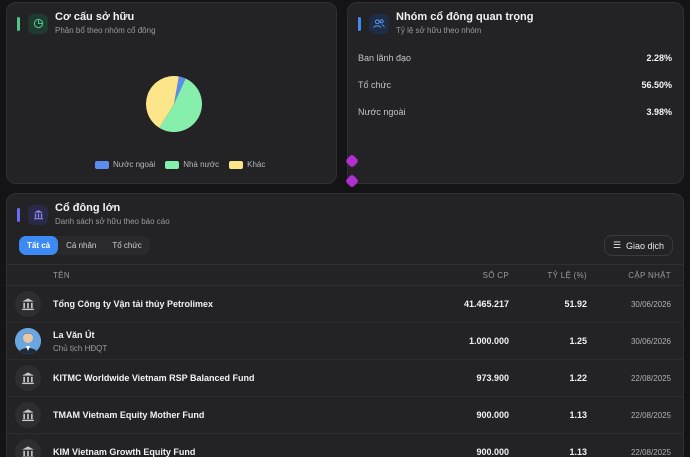 This screenshot has width=690, height=457. I want to click on holder-shares: 973.900, so click(492, 378).